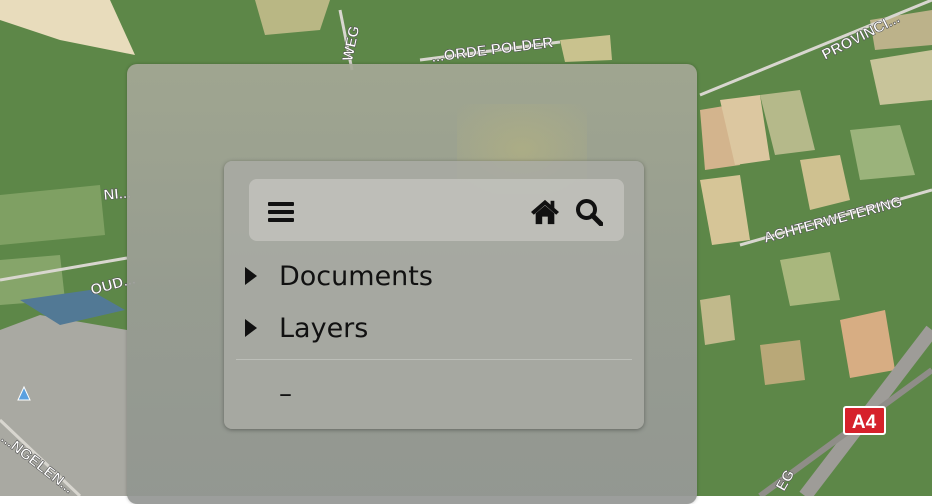 Image resolution: width=932 pixels, height=504 pixels. I want to click on tree-item-label: Documents, so click(356, 276).